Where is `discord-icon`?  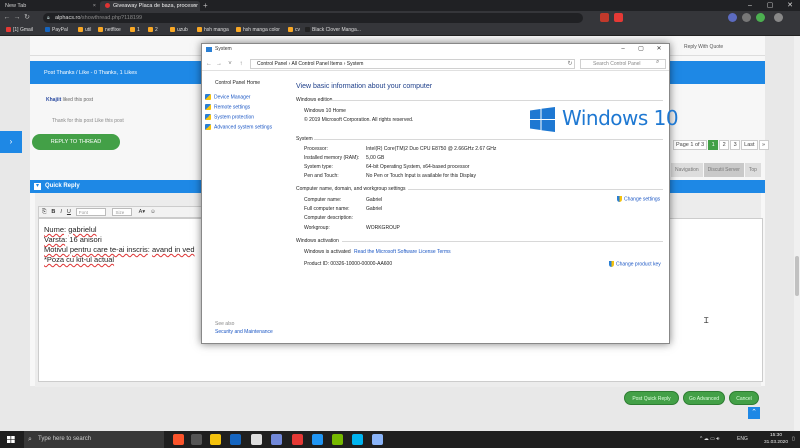
discord-icon is located at coordinates (276, 439).